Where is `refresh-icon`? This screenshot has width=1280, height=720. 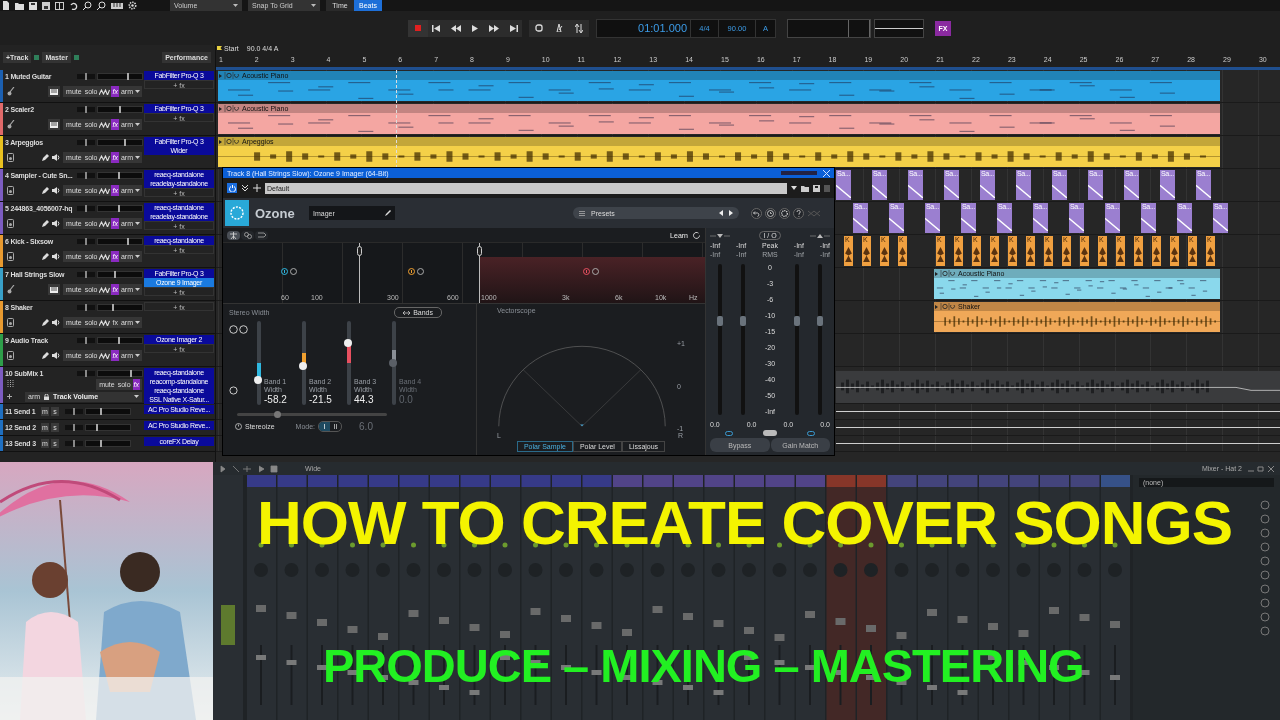 refresh-icon is located at coordinates (696, 235).